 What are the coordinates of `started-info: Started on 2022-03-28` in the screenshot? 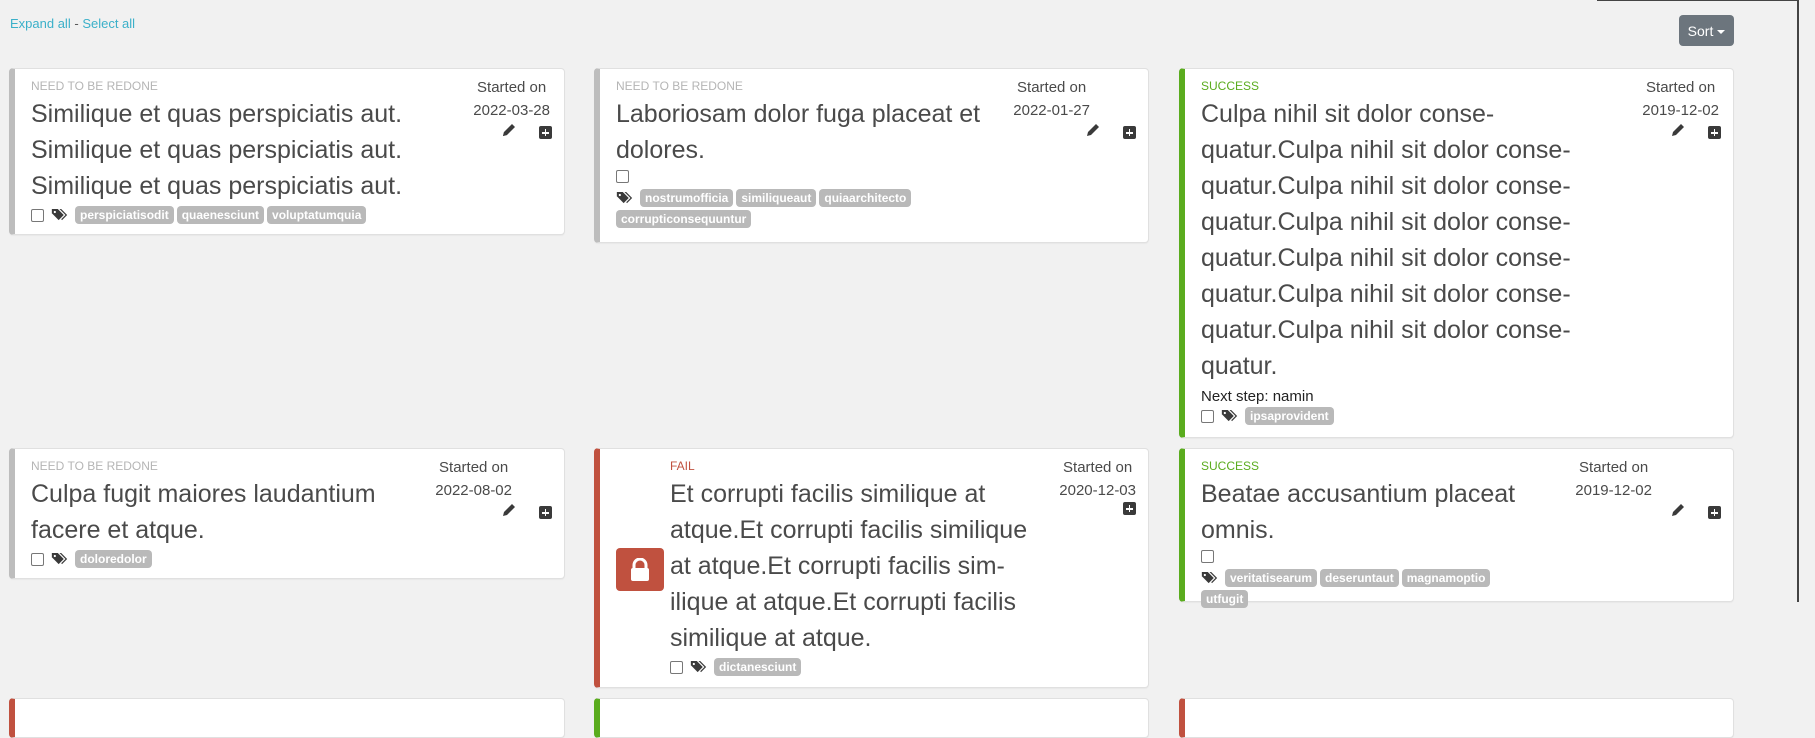 It's located at (511, 99).